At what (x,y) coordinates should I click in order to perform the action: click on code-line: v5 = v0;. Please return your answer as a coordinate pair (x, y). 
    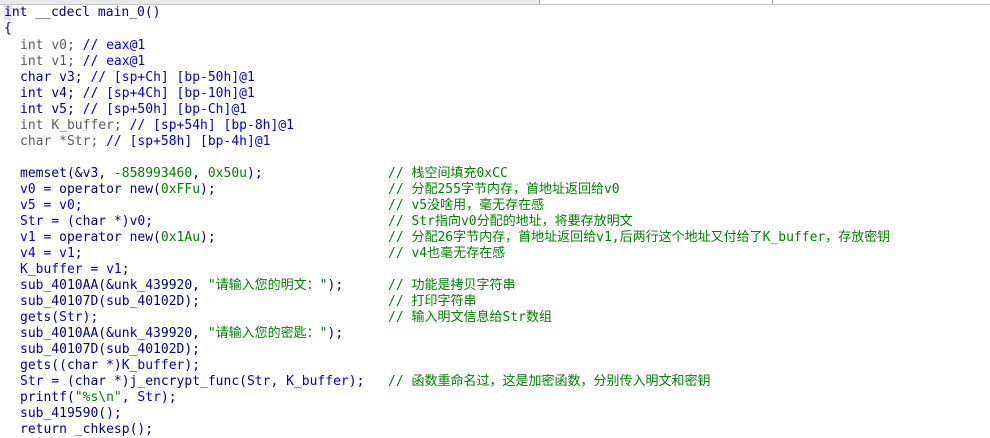
    Looking at the image, I should click on (51, 206).